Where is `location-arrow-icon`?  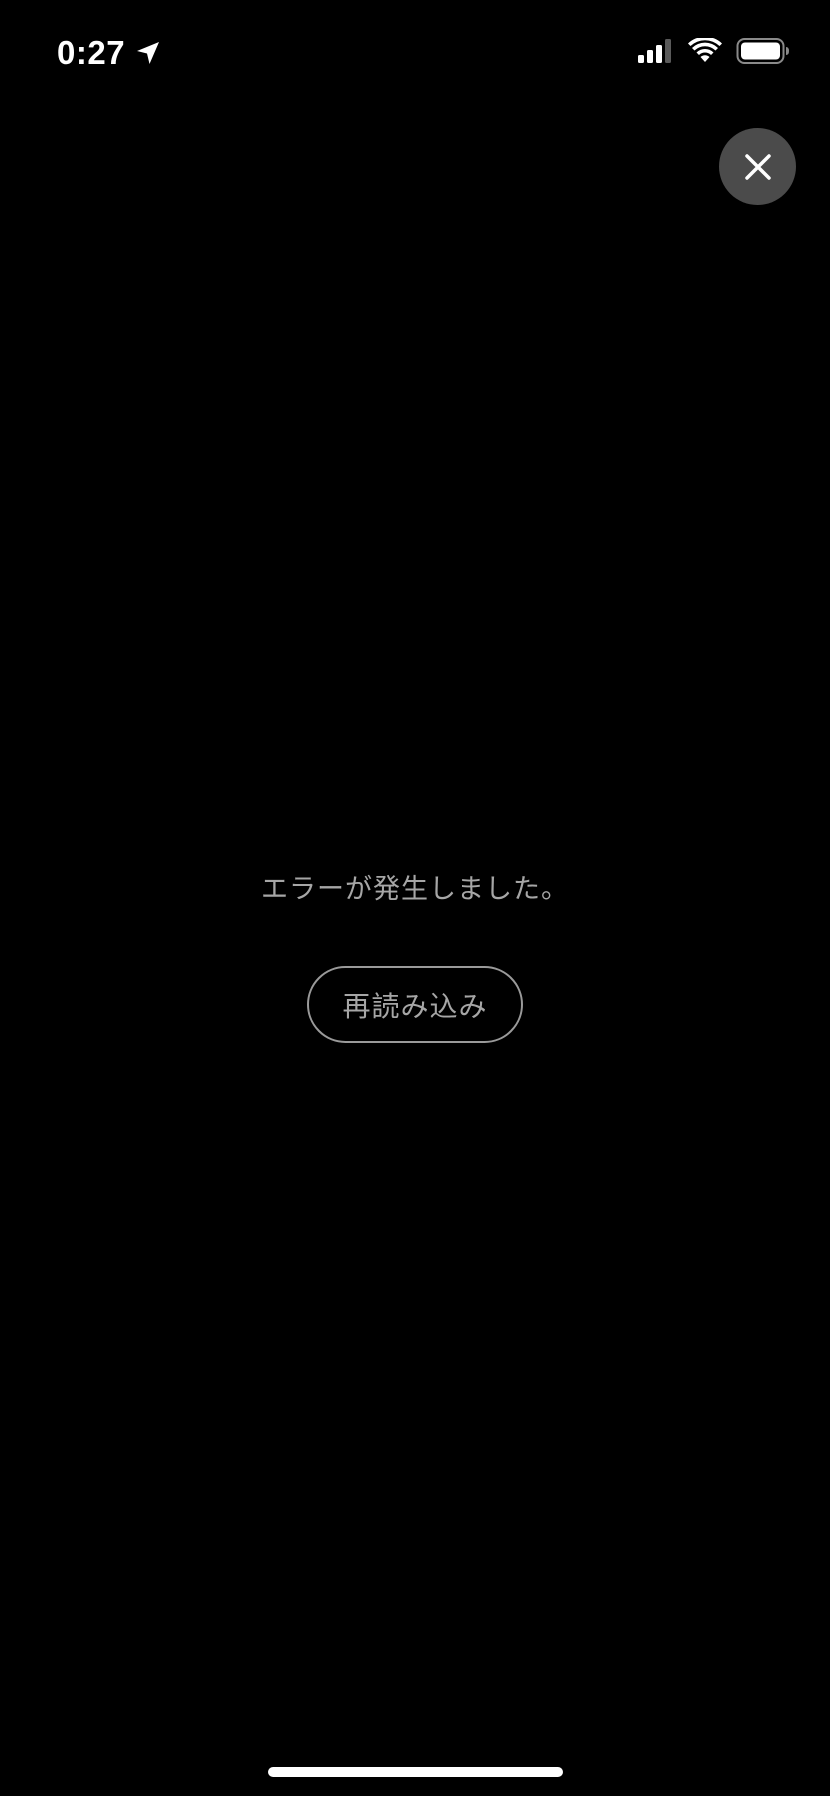 location-arrow-icon is located at coordinates (148, 53).